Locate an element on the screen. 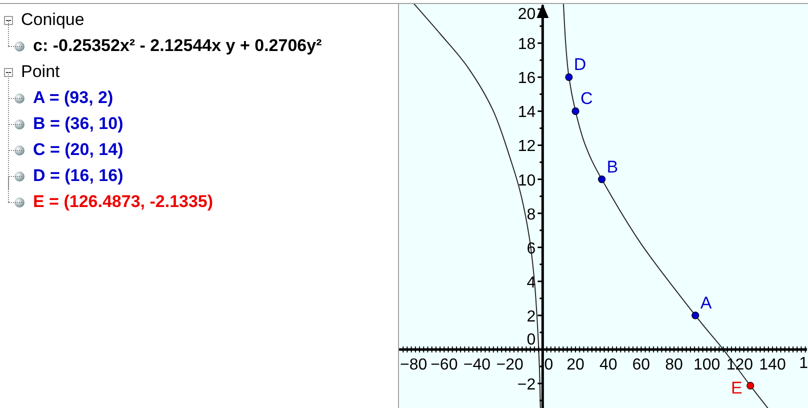 This screenshot has height=408, width=808. y-tick-label: 8 is located at coordinates (531, 215).